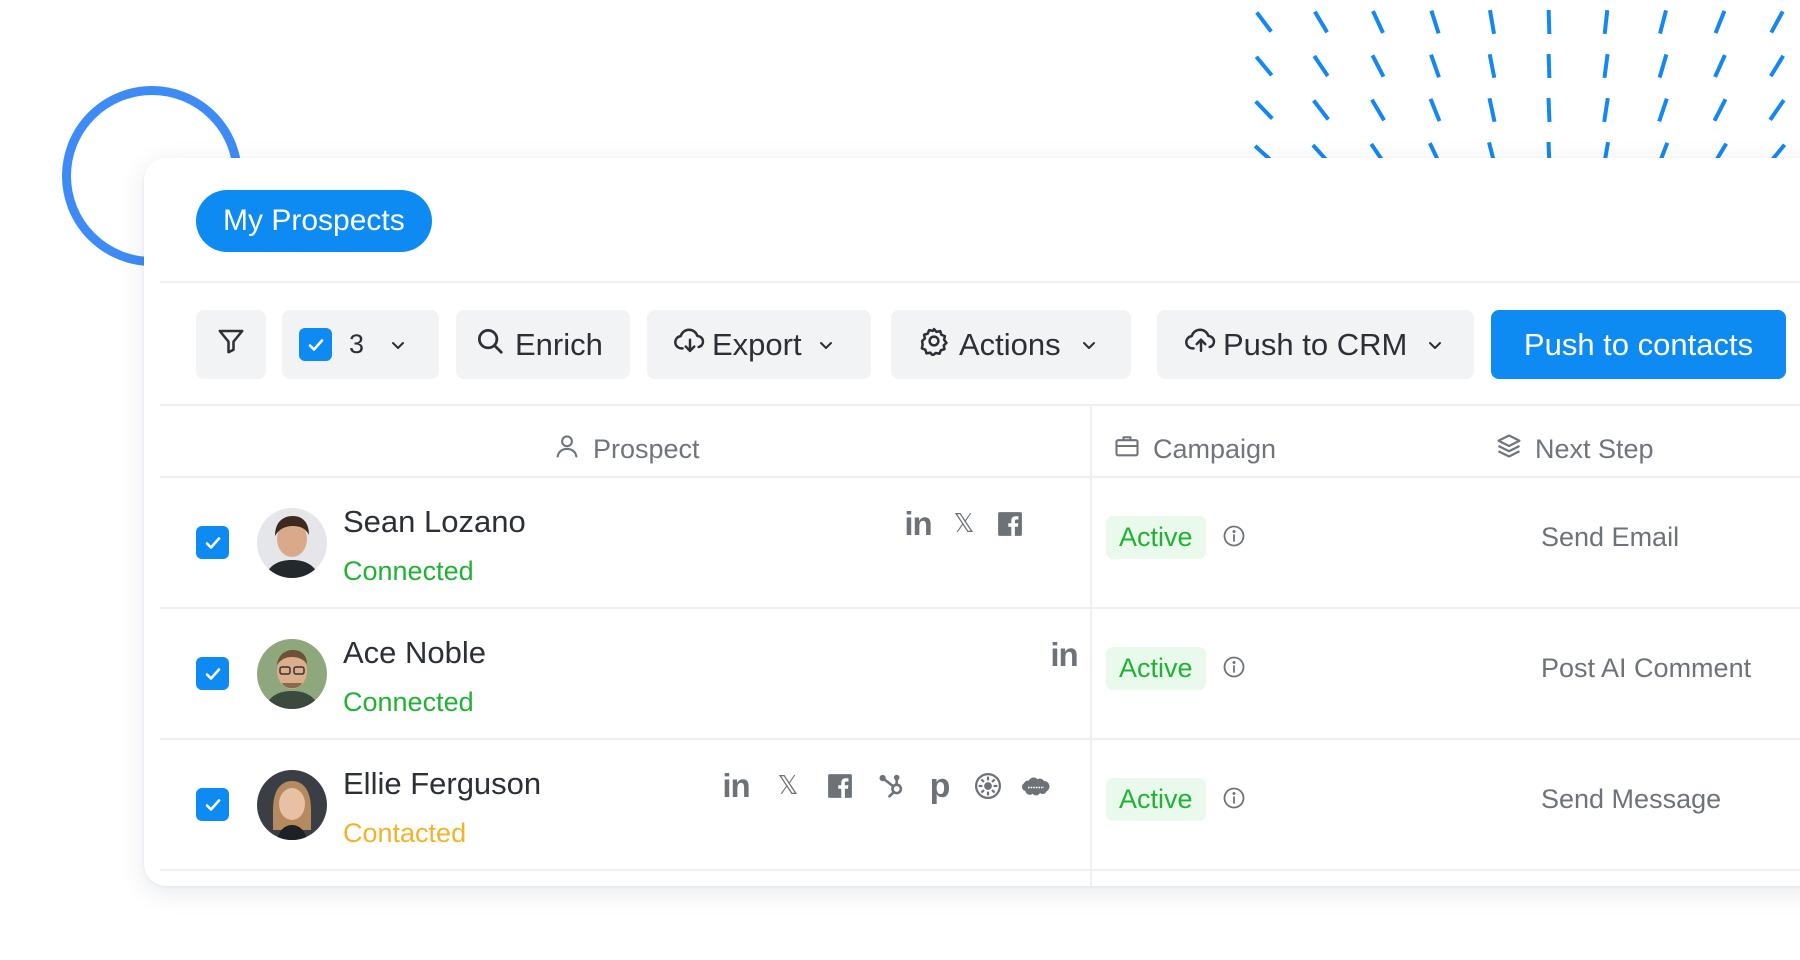  I want to click on push-to-crm-label: Push to CRM, so click(1315, 344).